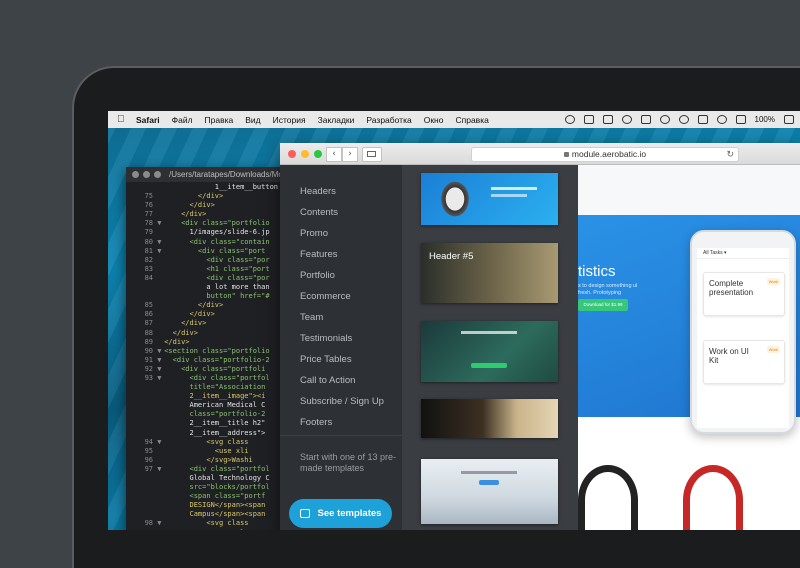  What do you see at coordinates (314, 233) in the screenshot?
I see `category-promo: Promo` at bounding box center [314, 233].